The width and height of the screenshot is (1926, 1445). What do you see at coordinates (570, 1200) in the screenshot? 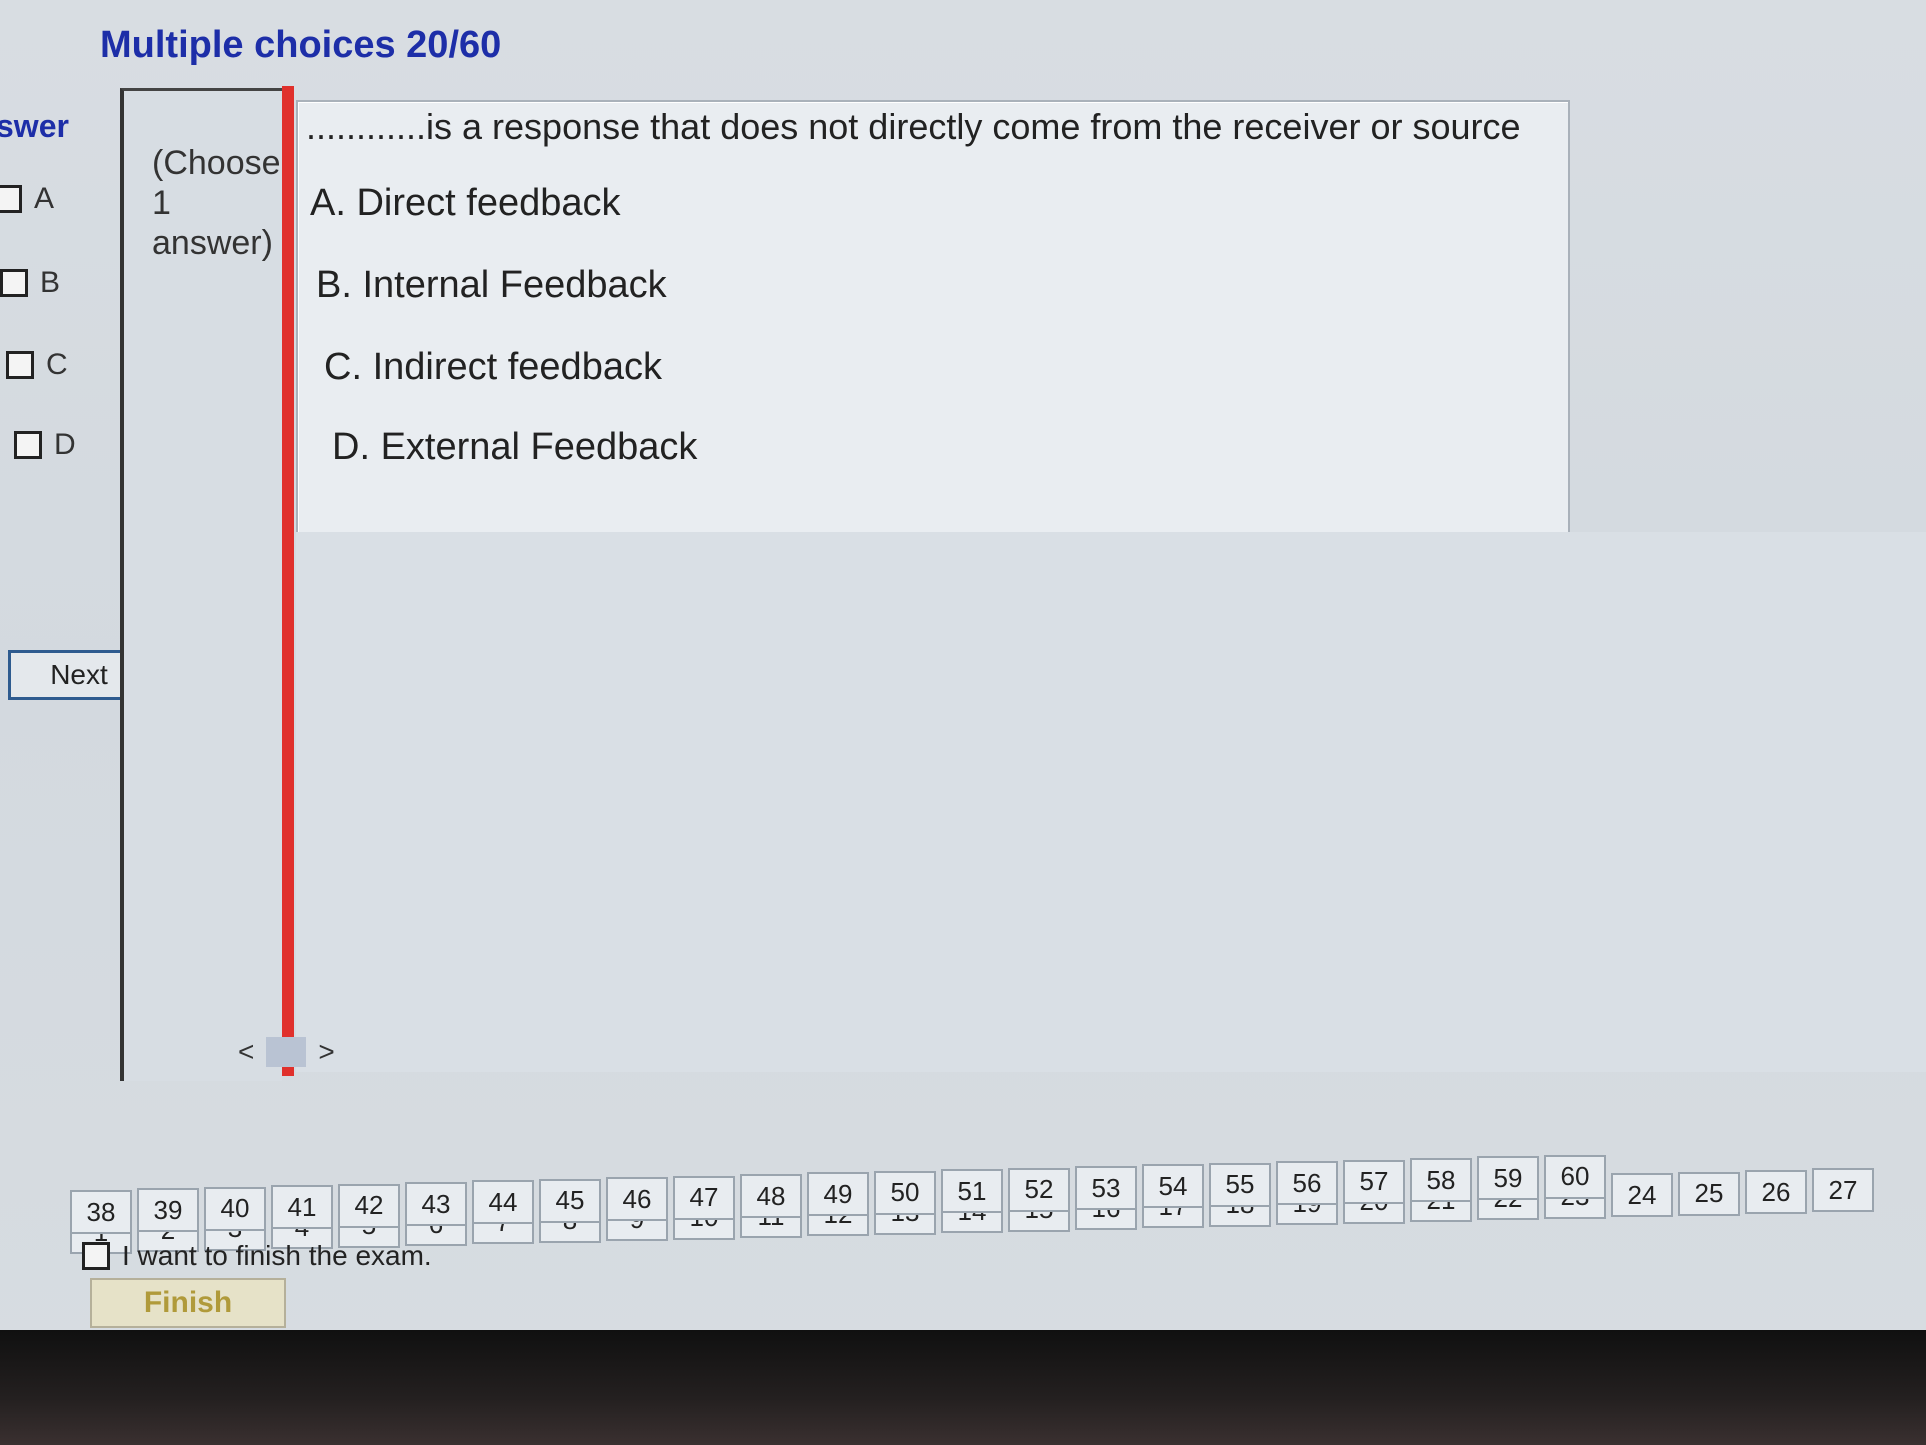
I see `question-number-button: 45` at bounding box center [570, 1200].